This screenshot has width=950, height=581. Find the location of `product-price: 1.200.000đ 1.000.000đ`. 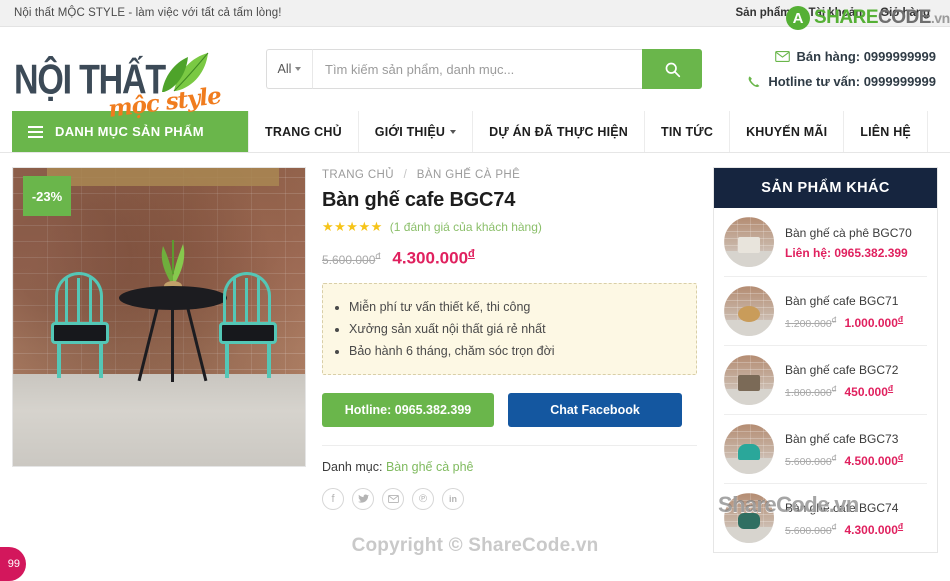

product-price: 1.200.000đ 1.000.000đ is located at coordinates (856, 322).